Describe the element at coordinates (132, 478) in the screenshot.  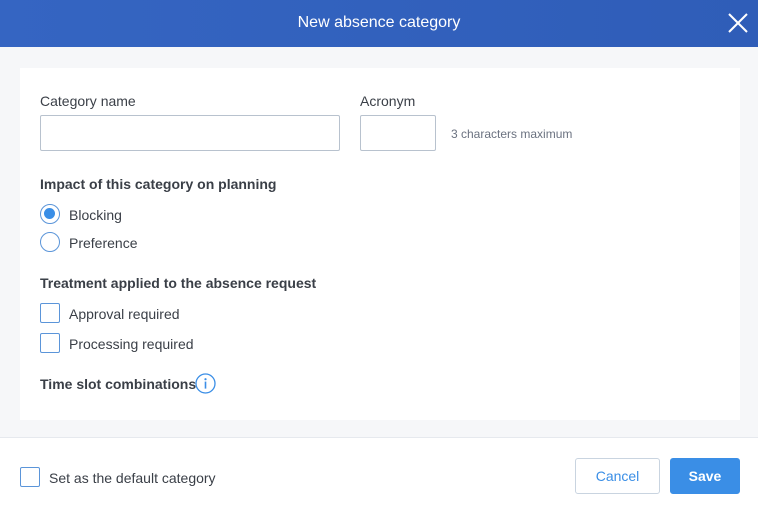
I see `default-category-label: Set as the default category` at that location.